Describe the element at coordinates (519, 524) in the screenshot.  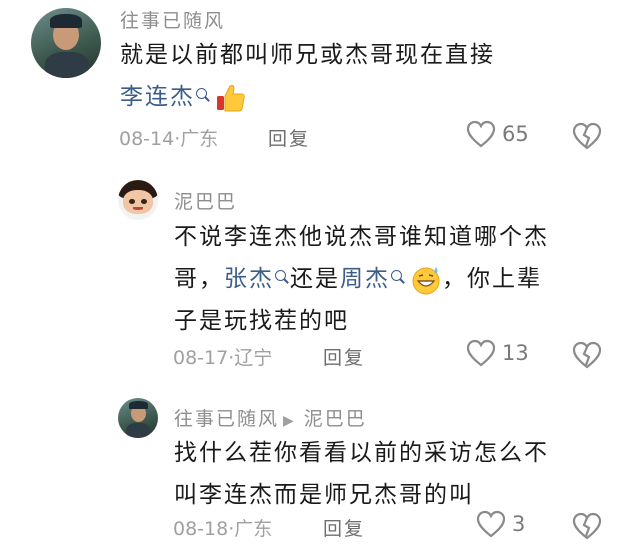
I see `like-count: 3` at that location.